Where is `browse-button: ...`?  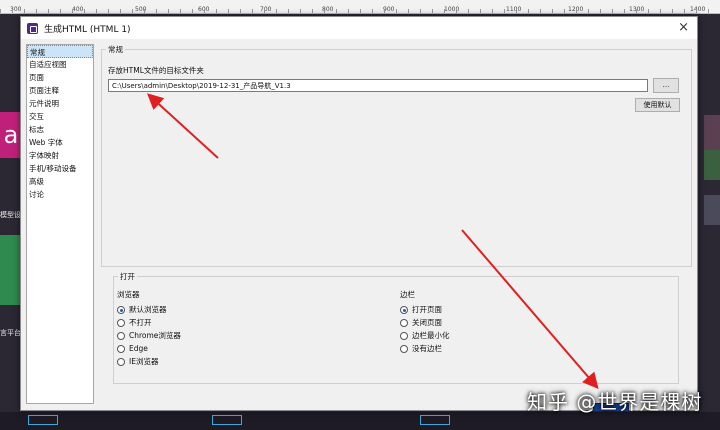 browse-button: ... is located at coordinates (666, 85).